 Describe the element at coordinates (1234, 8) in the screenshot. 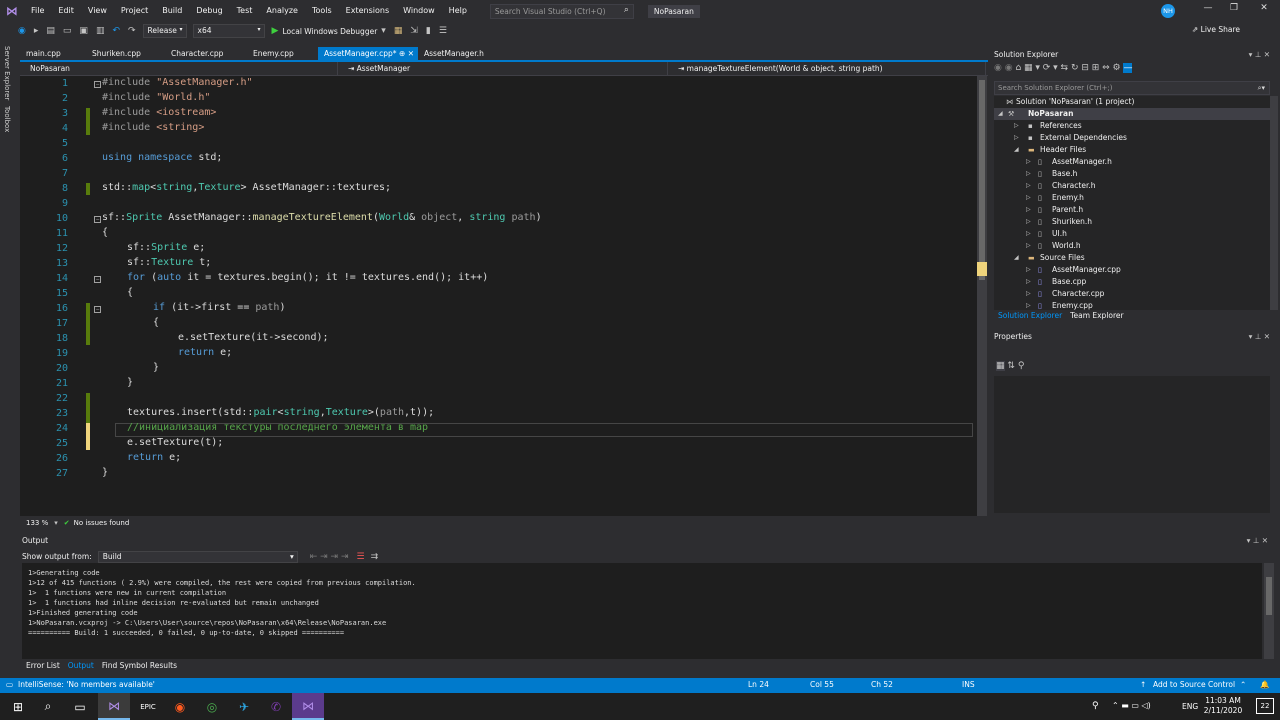

I see `maximize-icon: ❐` at that location.